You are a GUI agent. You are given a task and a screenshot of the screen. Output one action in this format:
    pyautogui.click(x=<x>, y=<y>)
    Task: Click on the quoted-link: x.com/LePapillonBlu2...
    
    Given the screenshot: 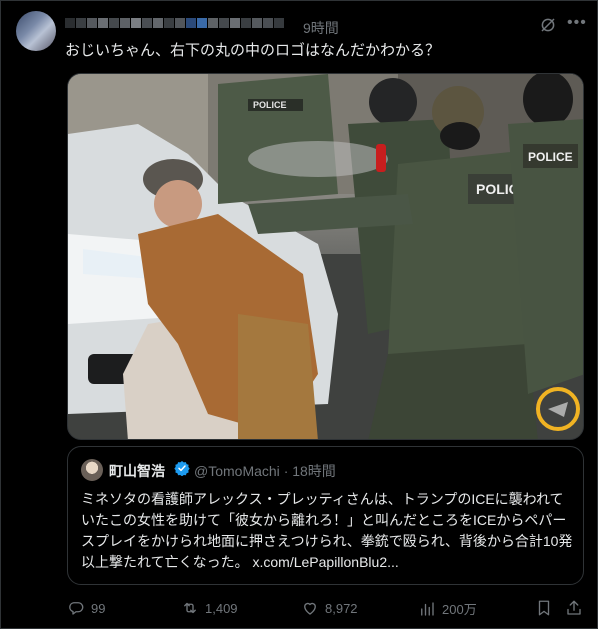 What is the action you would take?
    pyautogui.click(x=325, y=562)
    